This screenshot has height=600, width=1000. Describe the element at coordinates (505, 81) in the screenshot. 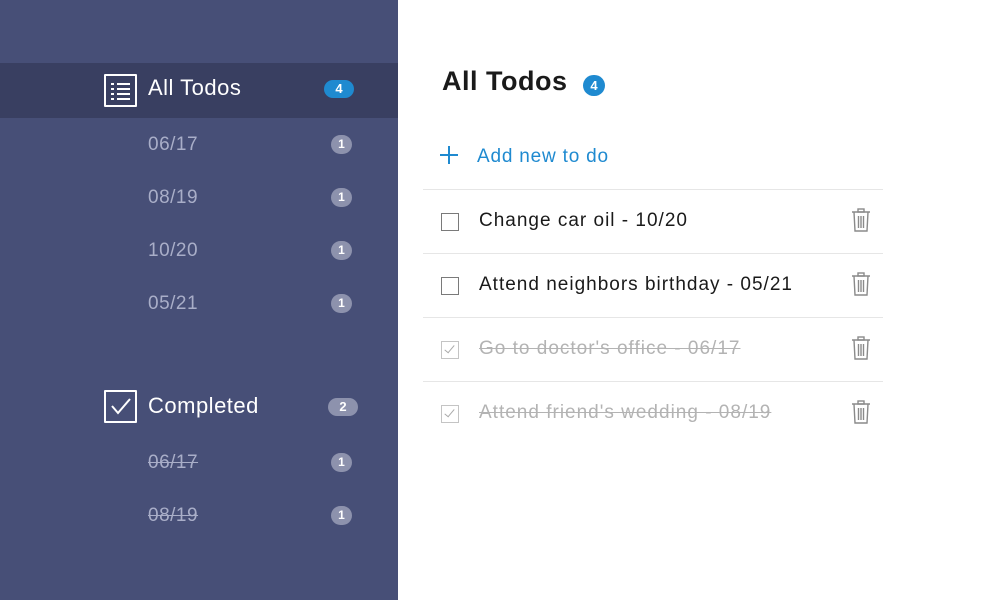

I see `page-title: All Todos` at that location.